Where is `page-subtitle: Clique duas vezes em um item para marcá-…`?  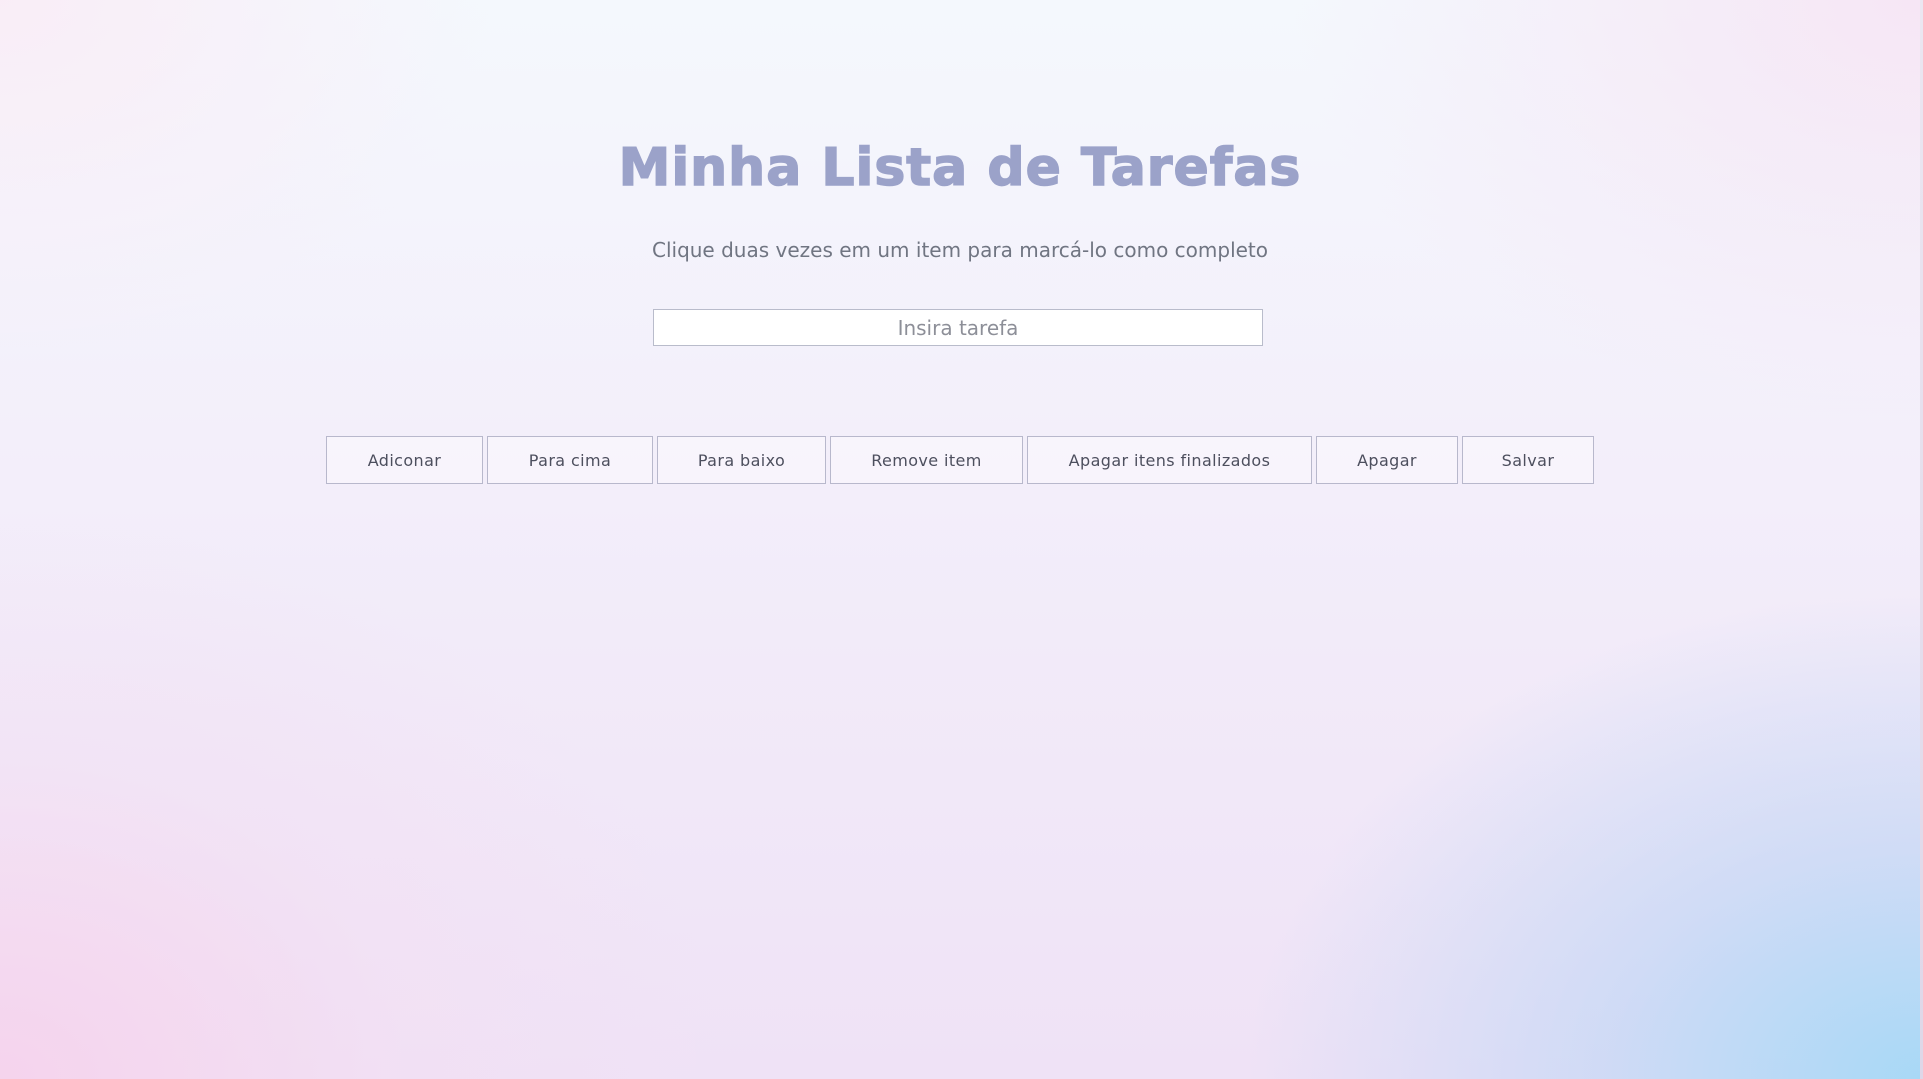 page-subtitle: Clique duas vezes em um item para marcá-… is located at coordinates (960, 250).